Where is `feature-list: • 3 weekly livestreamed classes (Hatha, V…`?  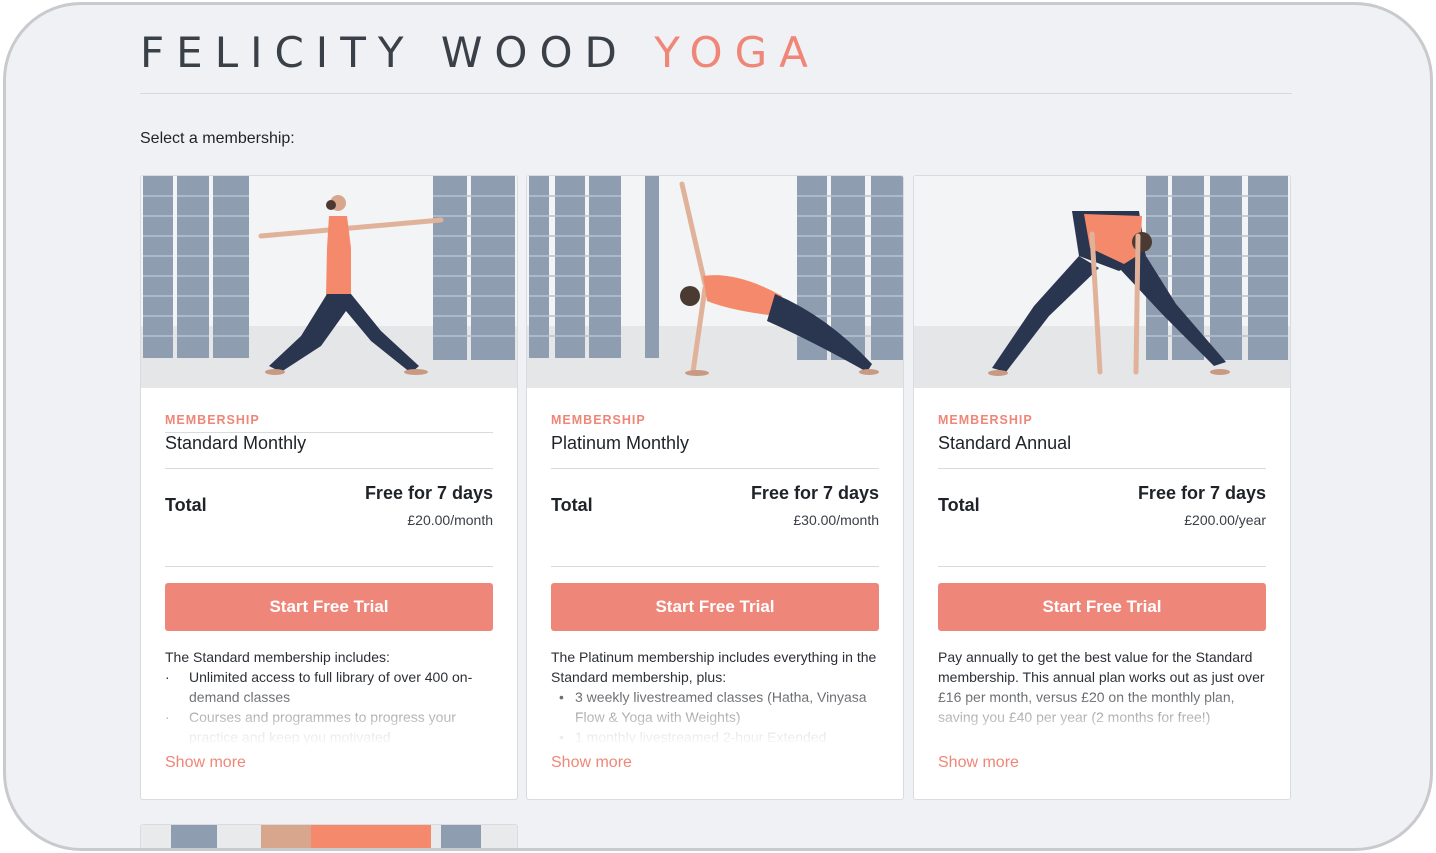 feature-list: • 3 weekly livestreamed classes (Hatha, V… is located at coordinates (715, 717).